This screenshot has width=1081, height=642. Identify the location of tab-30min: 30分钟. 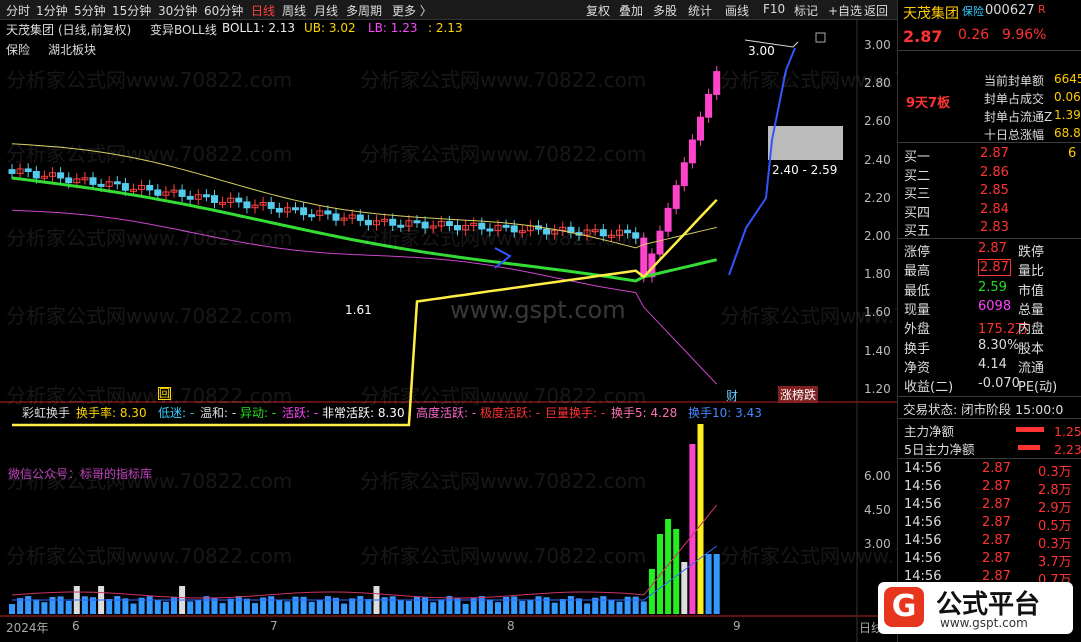
(177, 10).